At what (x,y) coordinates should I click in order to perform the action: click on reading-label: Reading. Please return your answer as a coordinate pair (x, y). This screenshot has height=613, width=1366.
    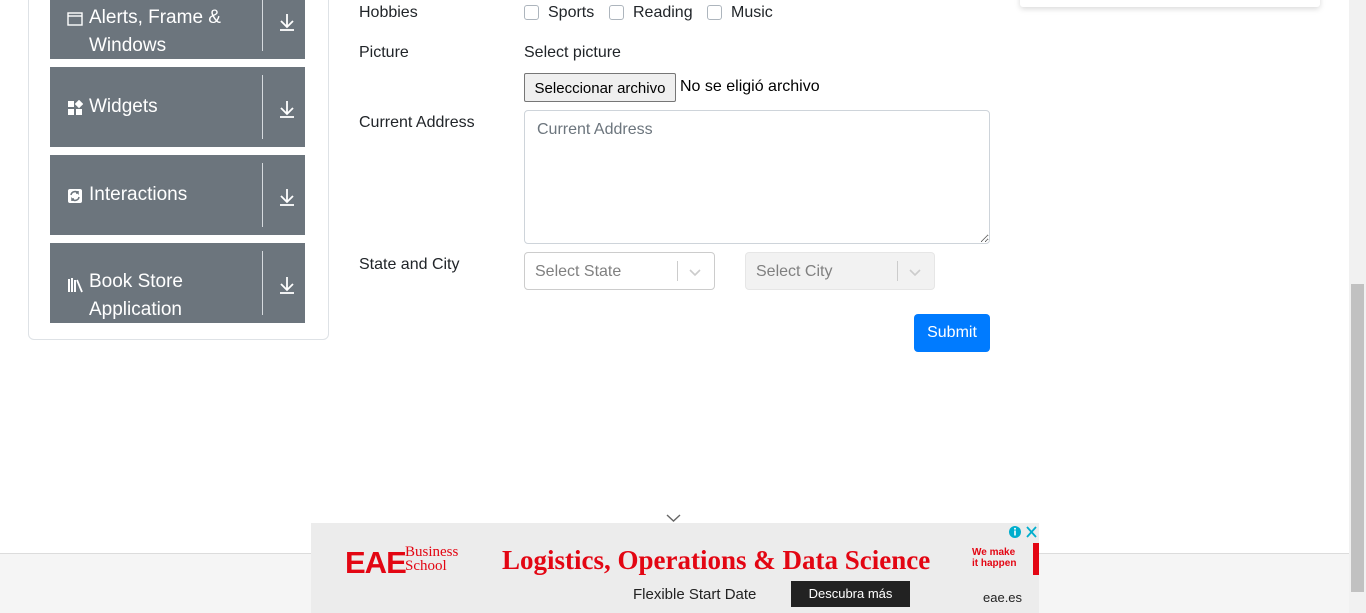
    Looking at the image, I should click on (663, 13).